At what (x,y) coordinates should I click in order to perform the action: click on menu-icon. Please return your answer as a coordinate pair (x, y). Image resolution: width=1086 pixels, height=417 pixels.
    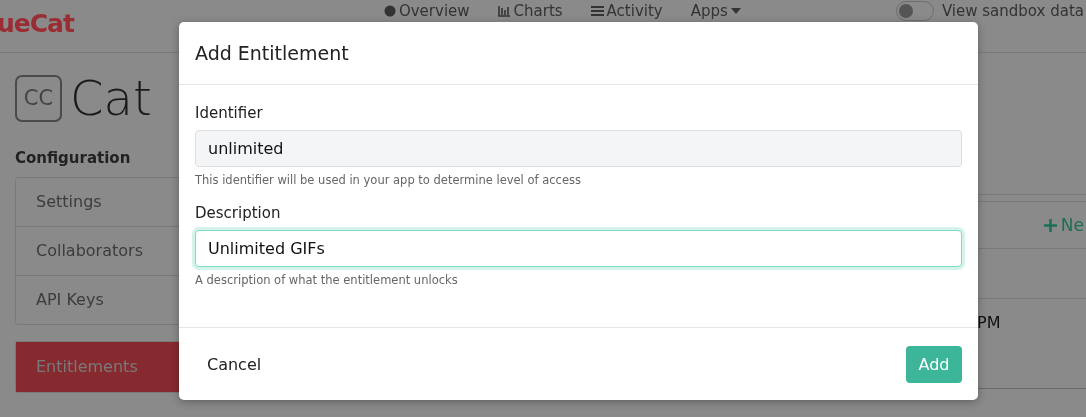
    Looking at the image, I should click on (597, 11).